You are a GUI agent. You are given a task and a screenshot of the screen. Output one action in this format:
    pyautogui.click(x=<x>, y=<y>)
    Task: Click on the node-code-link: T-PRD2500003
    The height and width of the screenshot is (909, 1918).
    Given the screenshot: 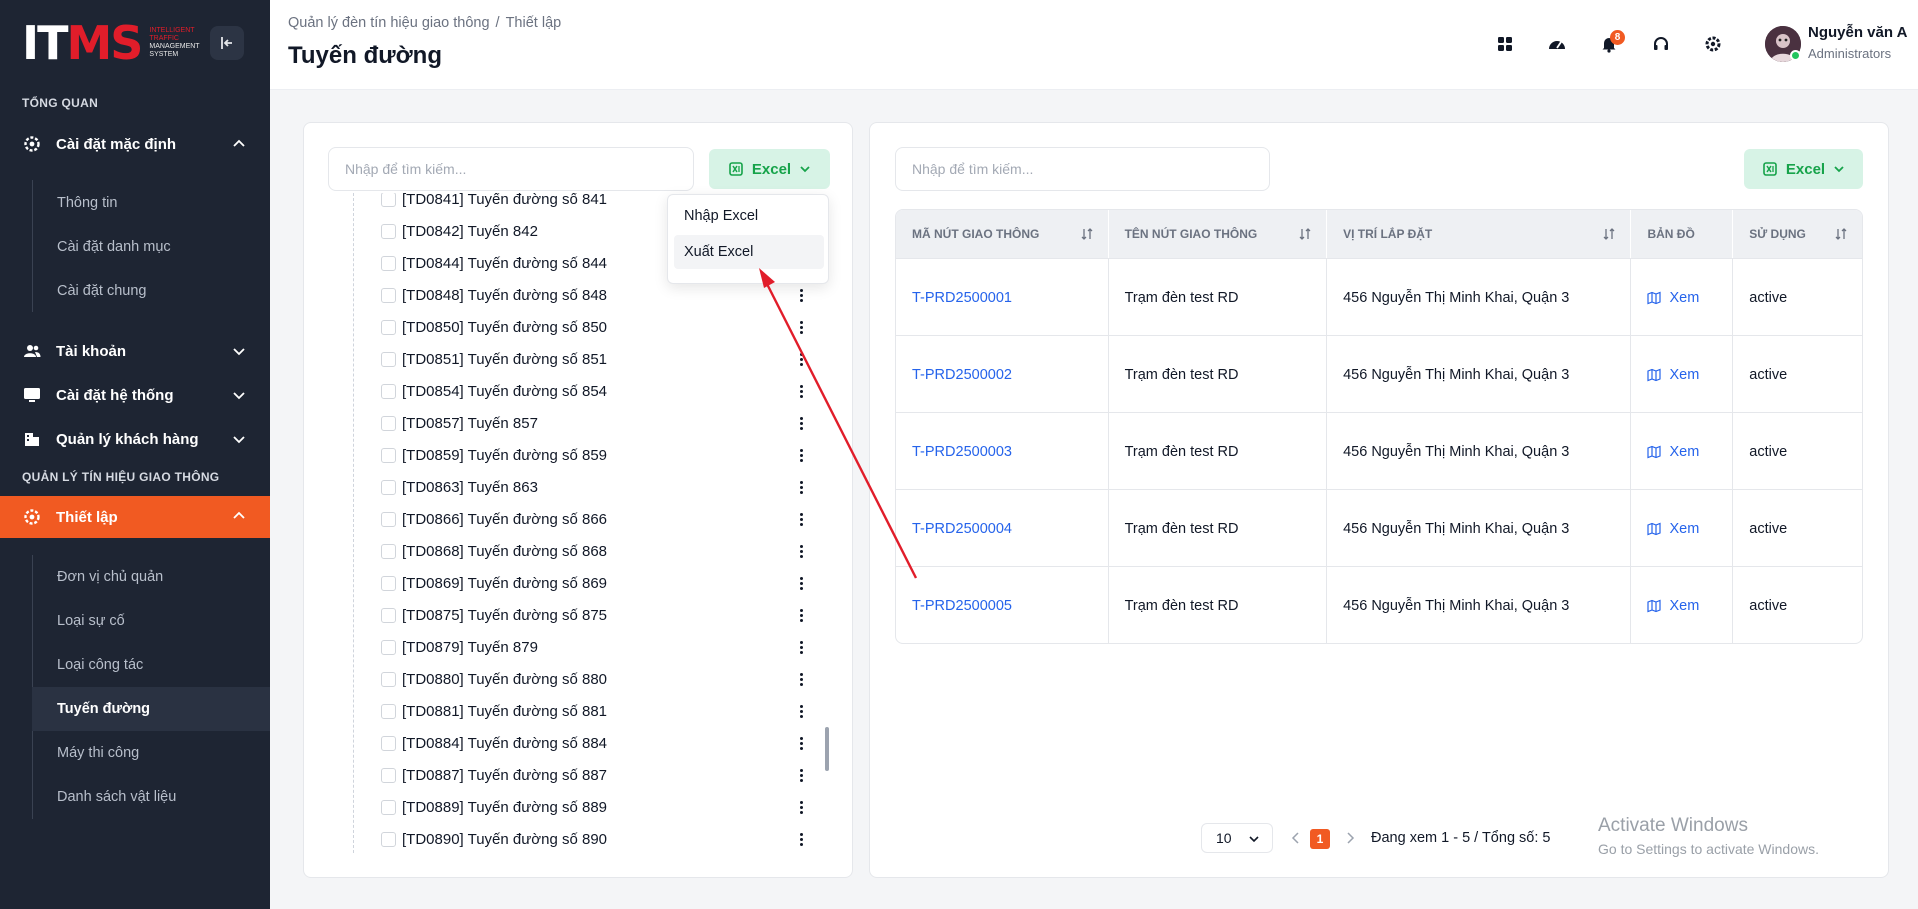 What is the action you would take?
    pyautogui.click(x=1002, y=451)
    